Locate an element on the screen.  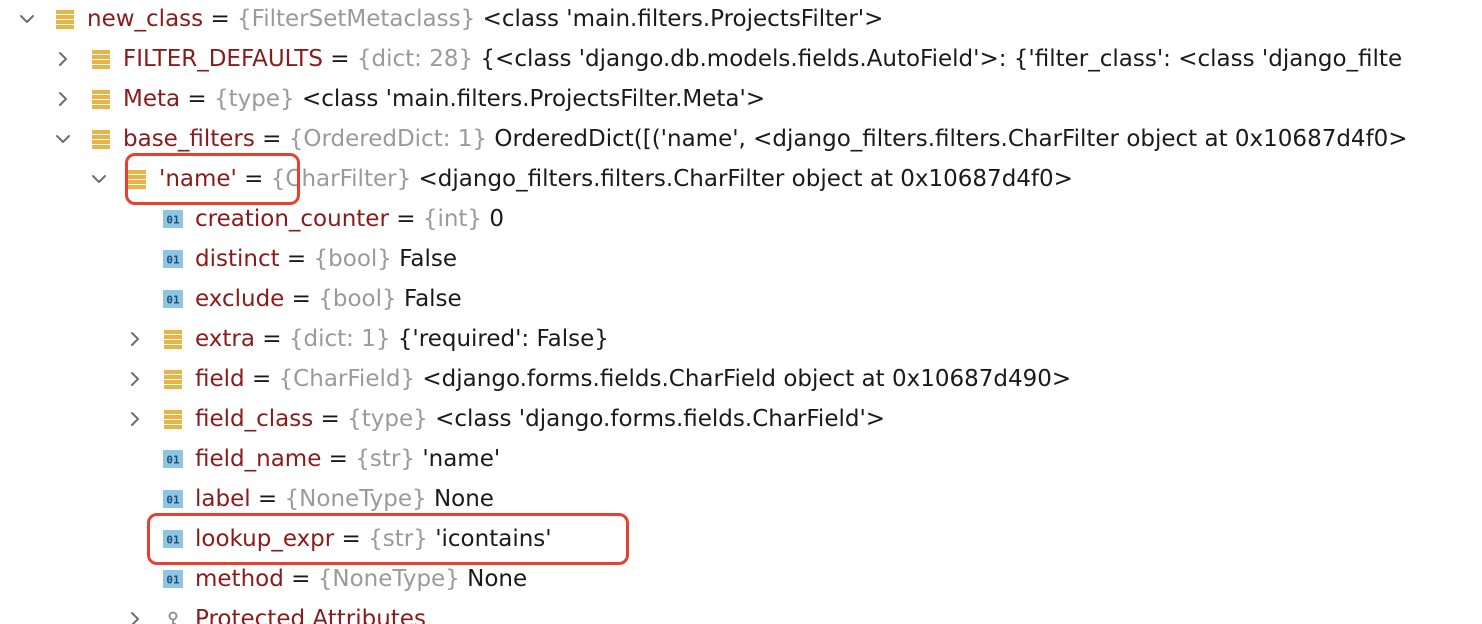
variable-value: {'required': False} is located at coordinates (503, 339).